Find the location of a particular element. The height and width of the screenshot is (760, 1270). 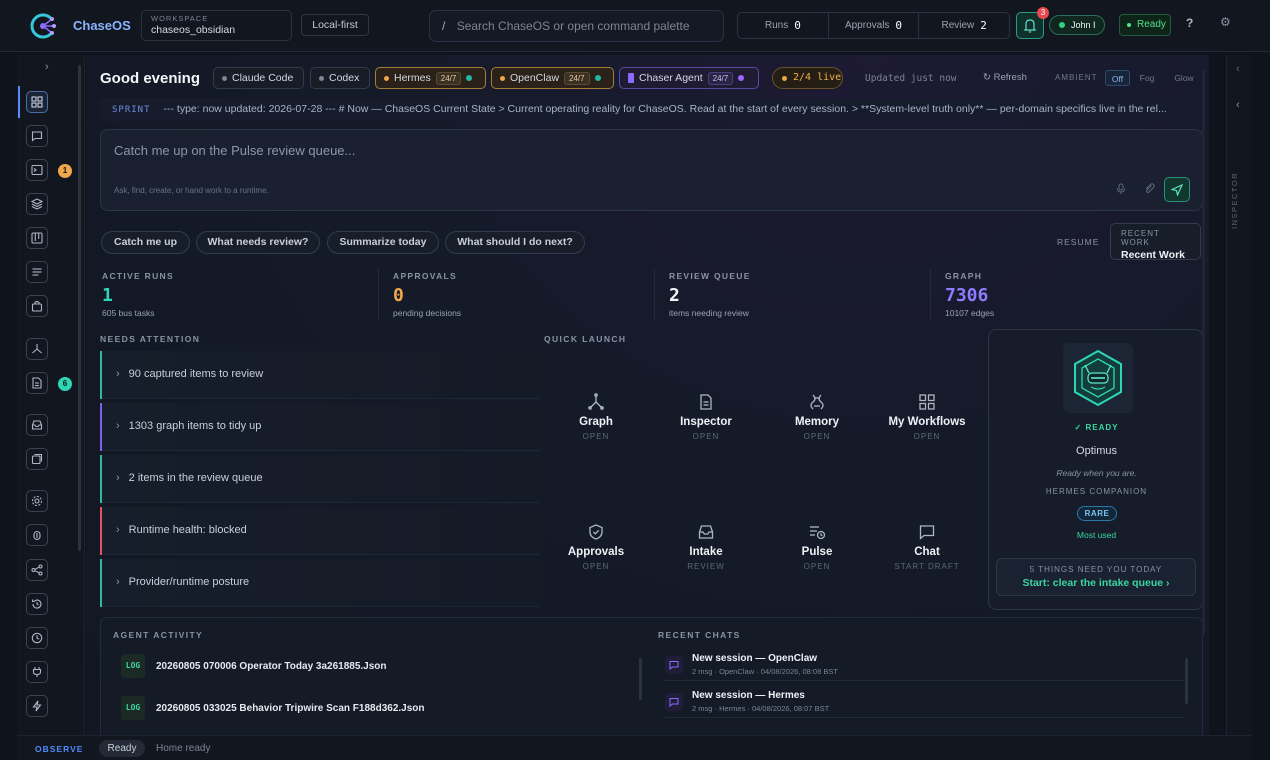

pulse-icon is located at coordinates (818, 533).